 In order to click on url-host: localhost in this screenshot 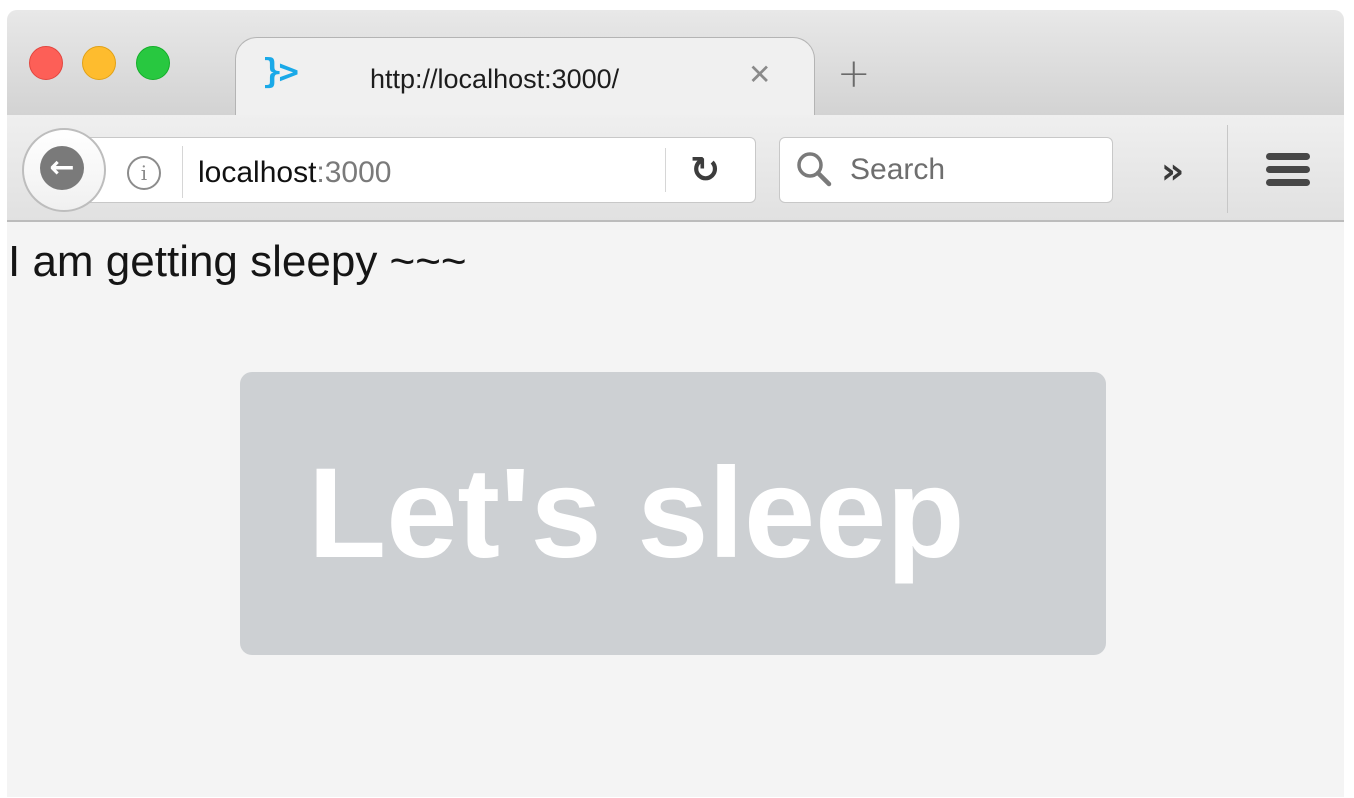, I will do `click(257, 172)`.